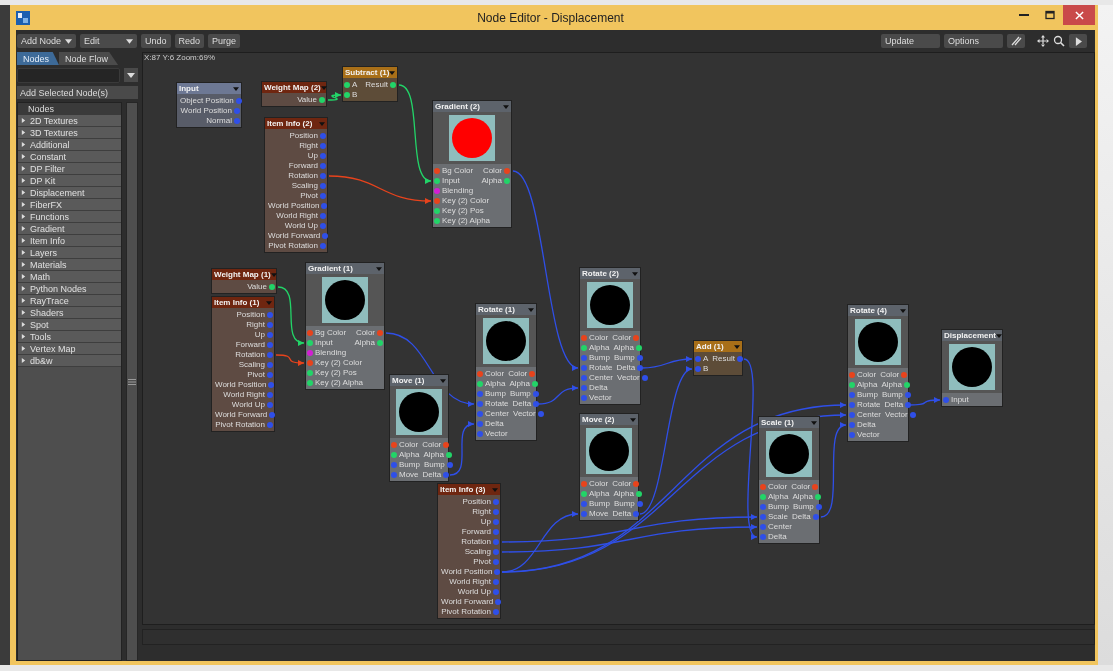  Describe the element at coordinates (910, 41) in the screenshot. I see `toolbar-button: Update` at that location.